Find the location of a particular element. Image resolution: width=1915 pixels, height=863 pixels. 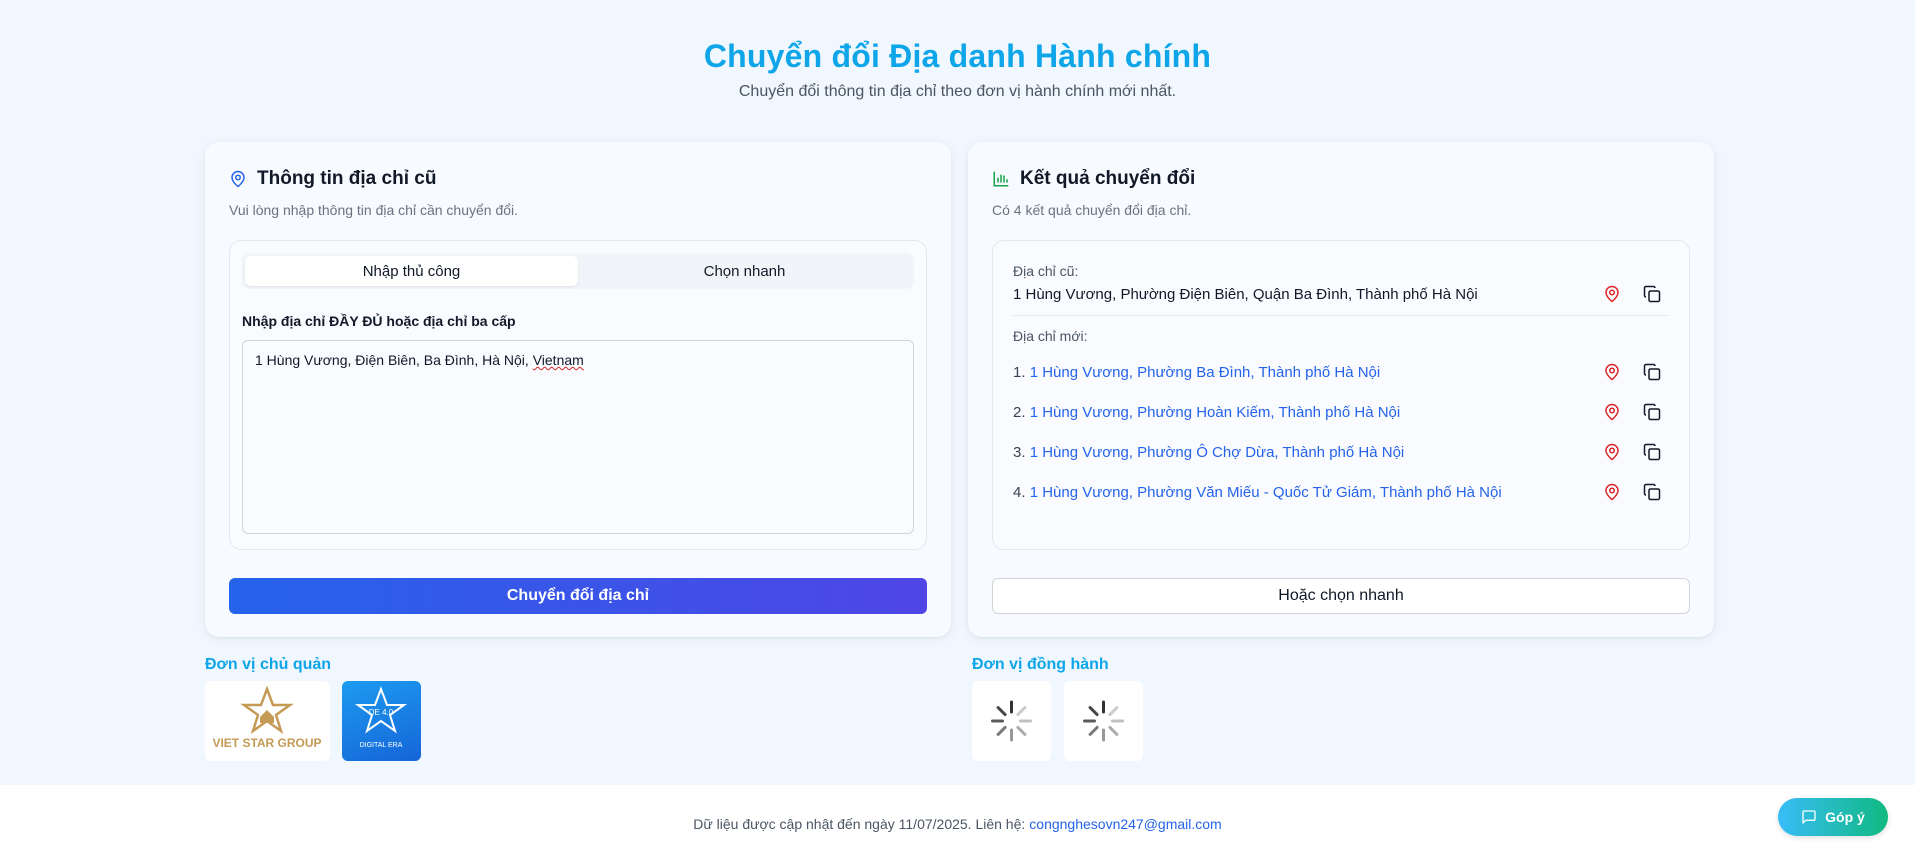

divider is located at coordinates (1341, 315).